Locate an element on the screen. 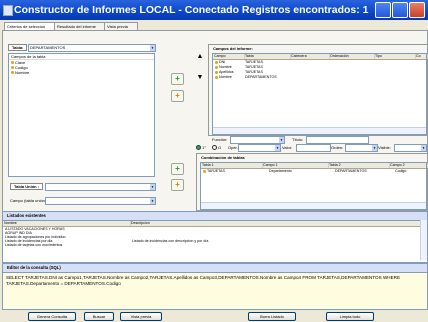 This screenshot has width=428, height=322. orden-label: Orden: is located at coordinates (337, 147).